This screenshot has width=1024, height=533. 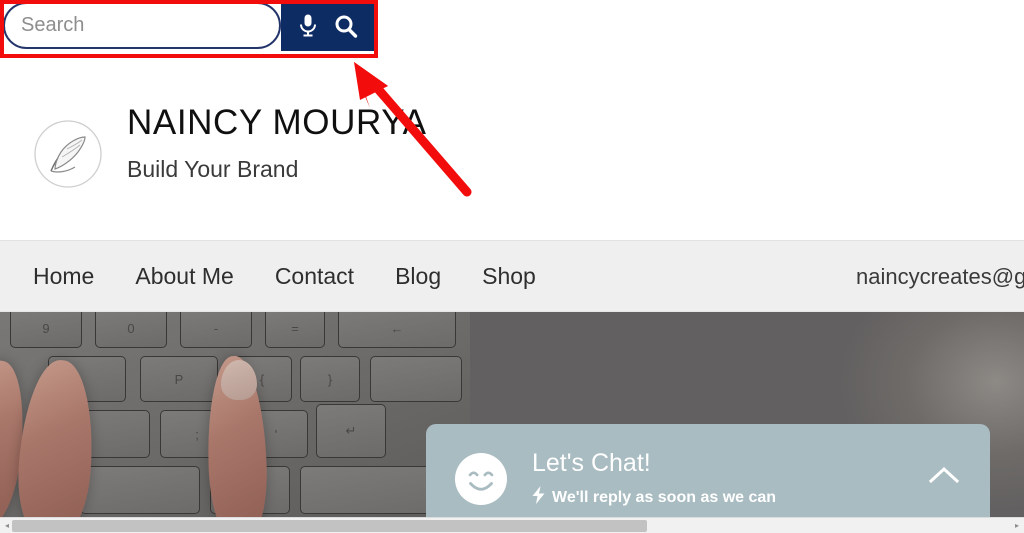 What do you see at coordinates (63, 276) in the screenshot?
I see `nav-item-home: Home` at bounding box center [63, 276].